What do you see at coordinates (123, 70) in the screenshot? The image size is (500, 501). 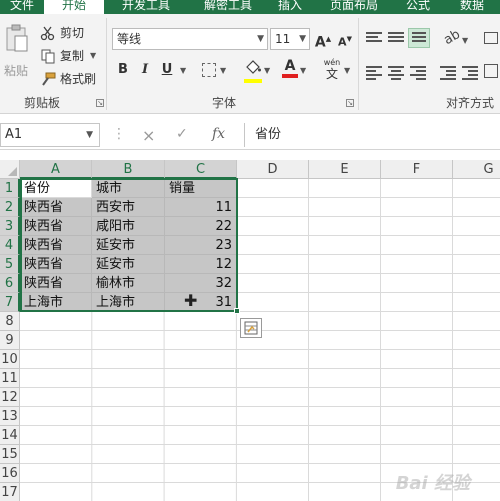 I see `bold-button: B` at bounding box center [123, 70].